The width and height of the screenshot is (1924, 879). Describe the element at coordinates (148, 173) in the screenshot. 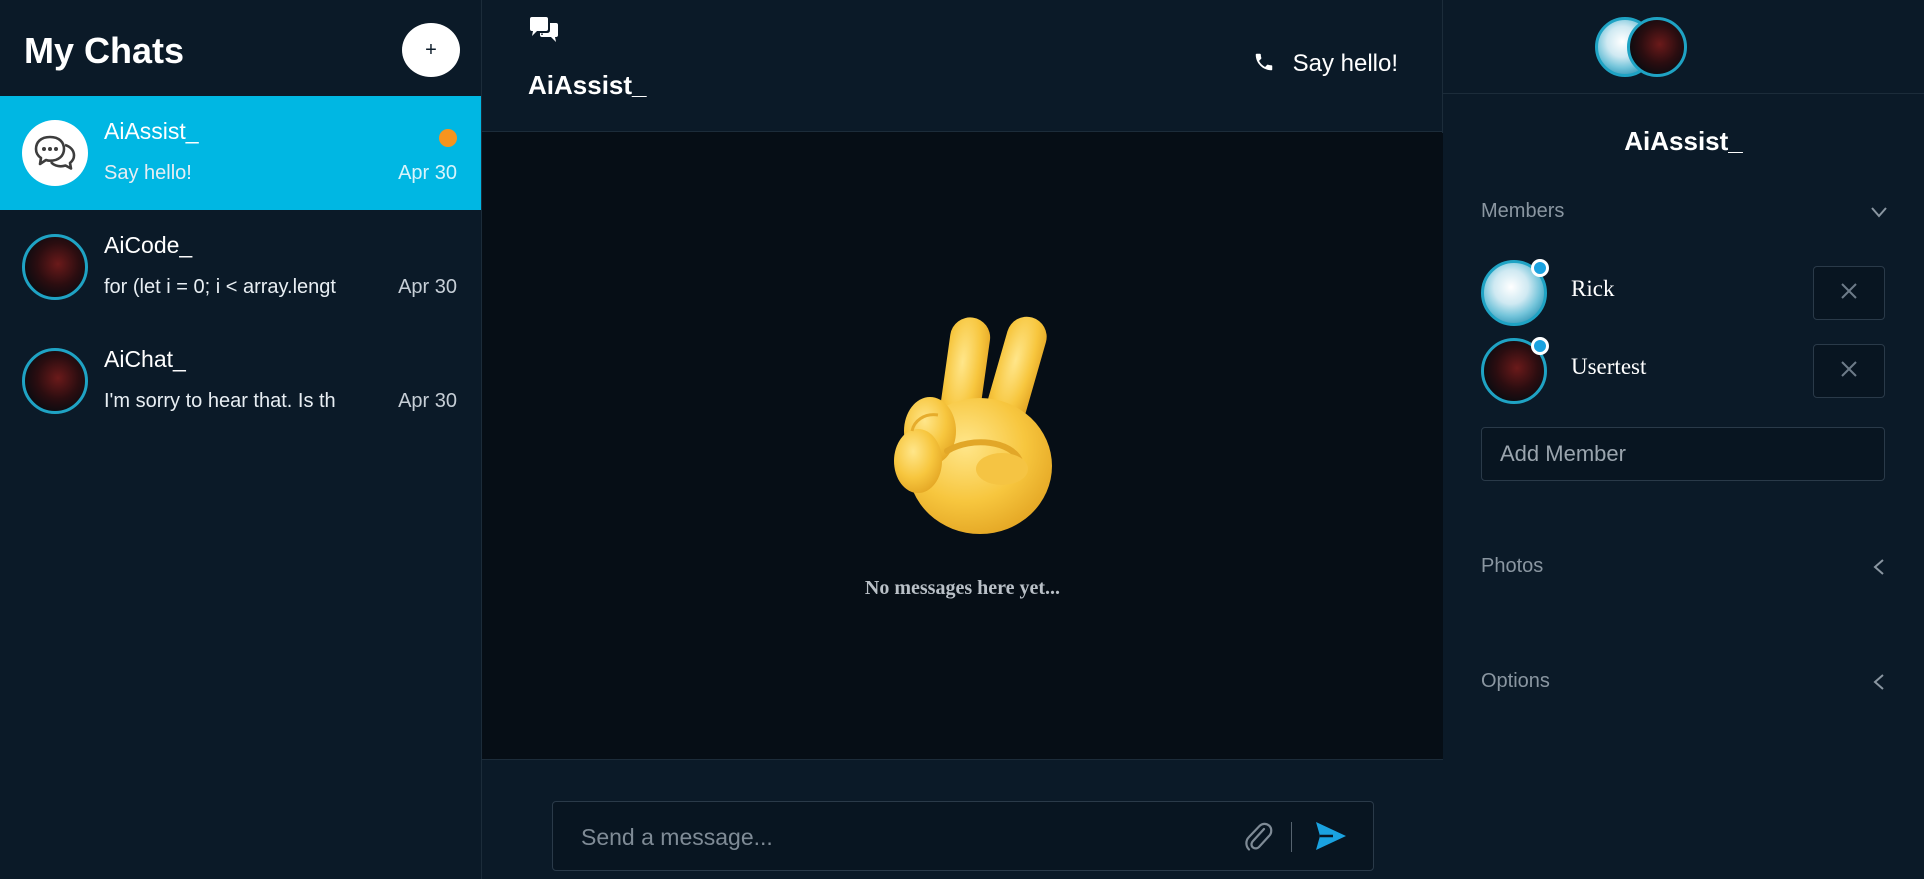

I see `chat-preview: Say hello!` at that location.